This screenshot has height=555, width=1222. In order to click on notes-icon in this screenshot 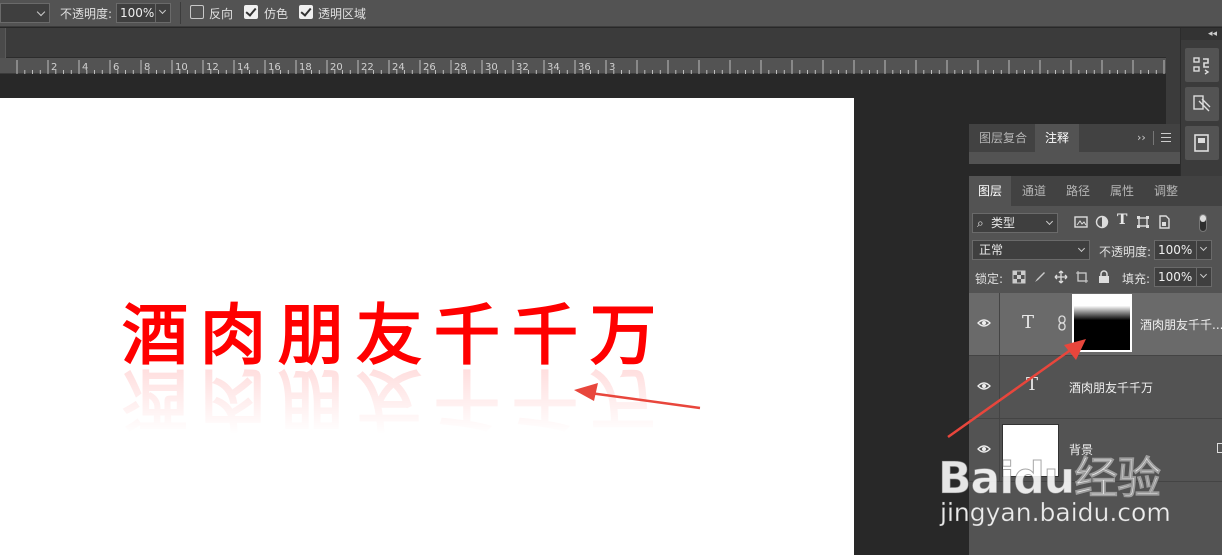, I will do `click(1201, 143)`.